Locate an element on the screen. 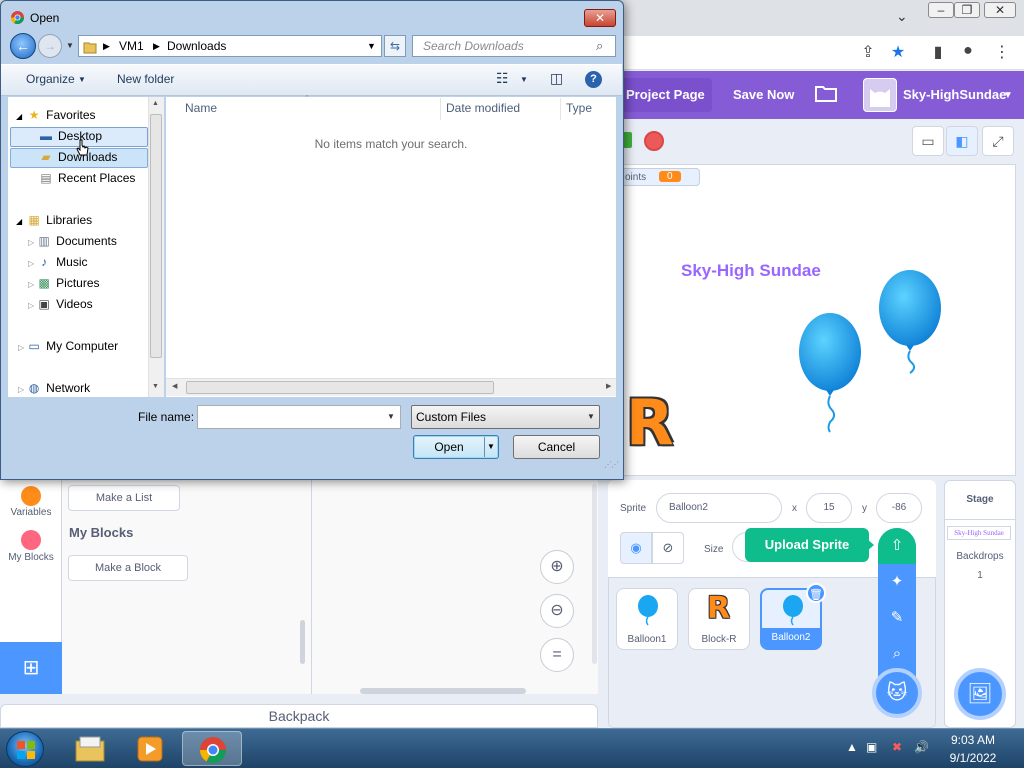 The height and width of the screenshot is (768, 1024). username-menu: Sky-HighSundae is located at coordinates (954, 94).